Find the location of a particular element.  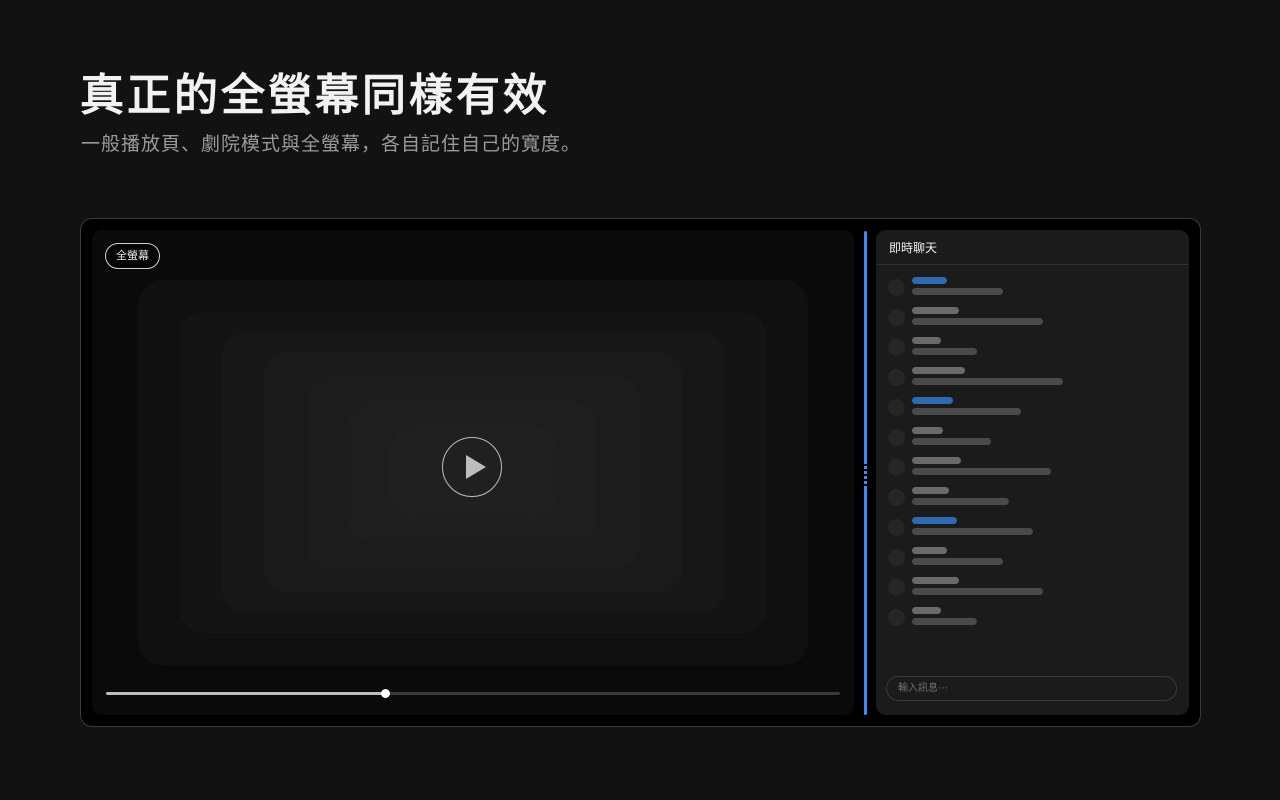

grip-icon is located at coordinates (865, 475).